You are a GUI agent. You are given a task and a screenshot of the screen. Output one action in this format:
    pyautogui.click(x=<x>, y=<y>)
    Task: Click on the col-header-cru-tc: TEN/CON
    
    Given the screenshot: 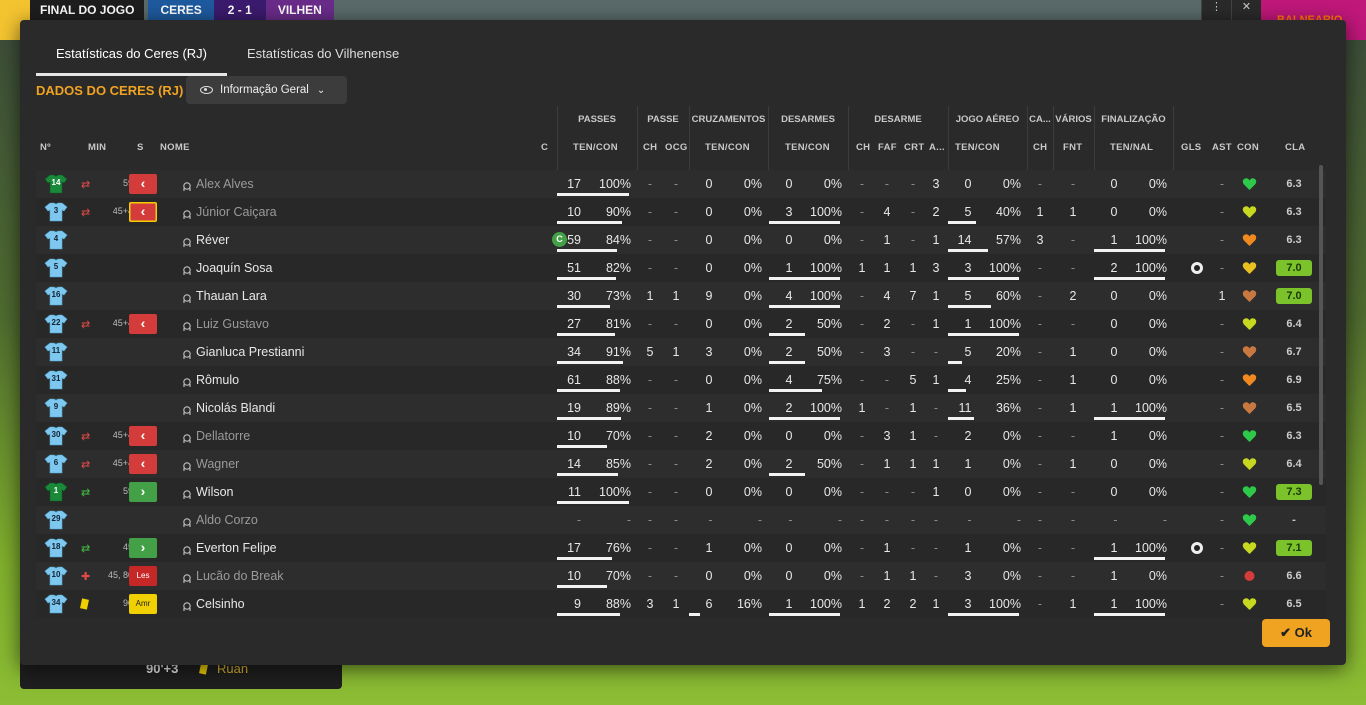 What is the action you would take?
    pyautogui.click(x=727, y=147)
    